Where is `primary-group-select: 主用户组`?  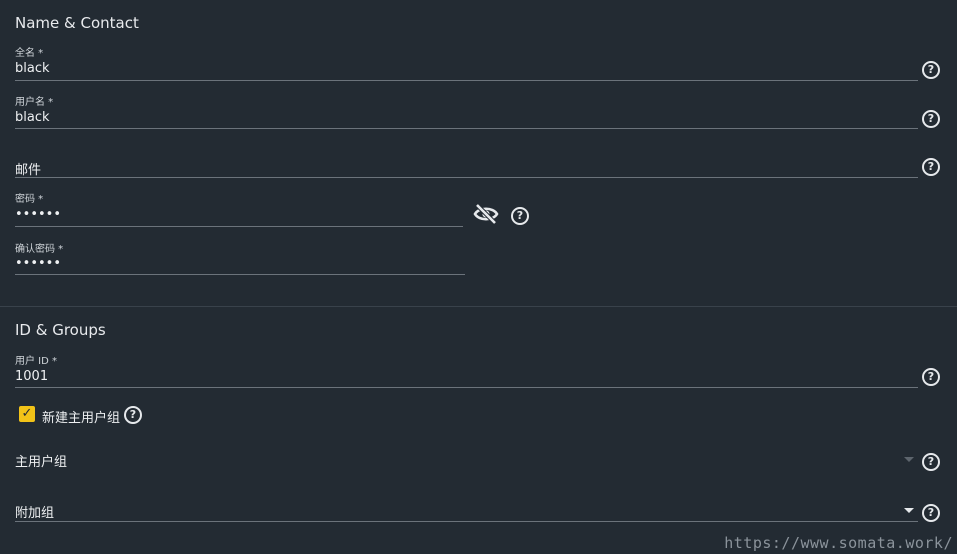 primary-group-select: 主用户组 is located at coordinates (466, 455).